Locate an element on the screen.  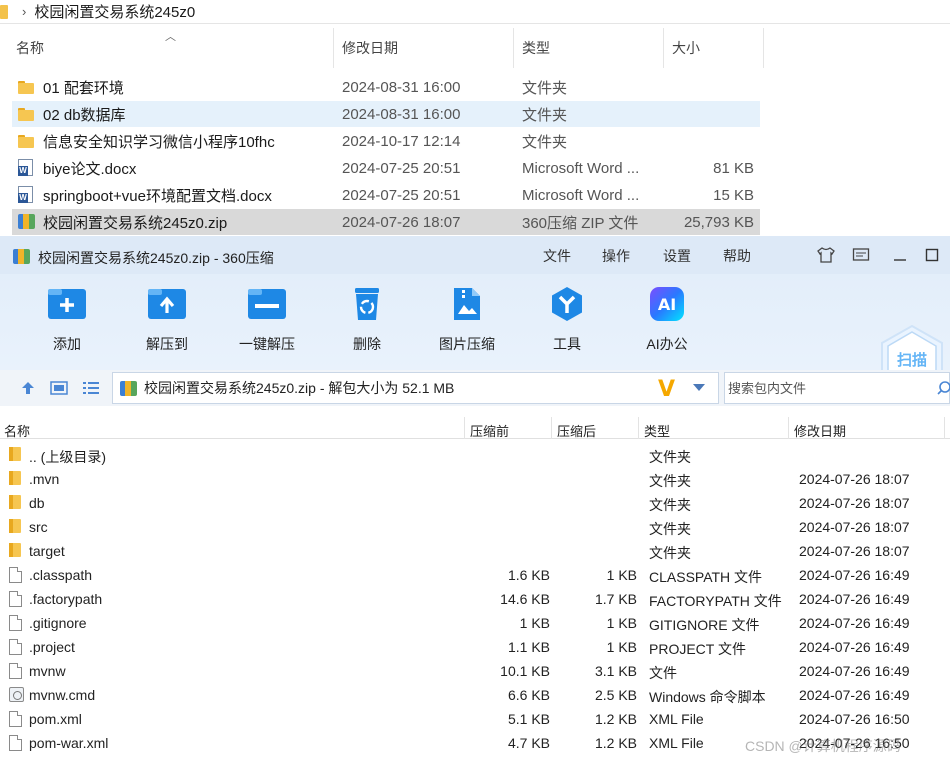
col-type: 类型 is located at coordinates (657, 430).